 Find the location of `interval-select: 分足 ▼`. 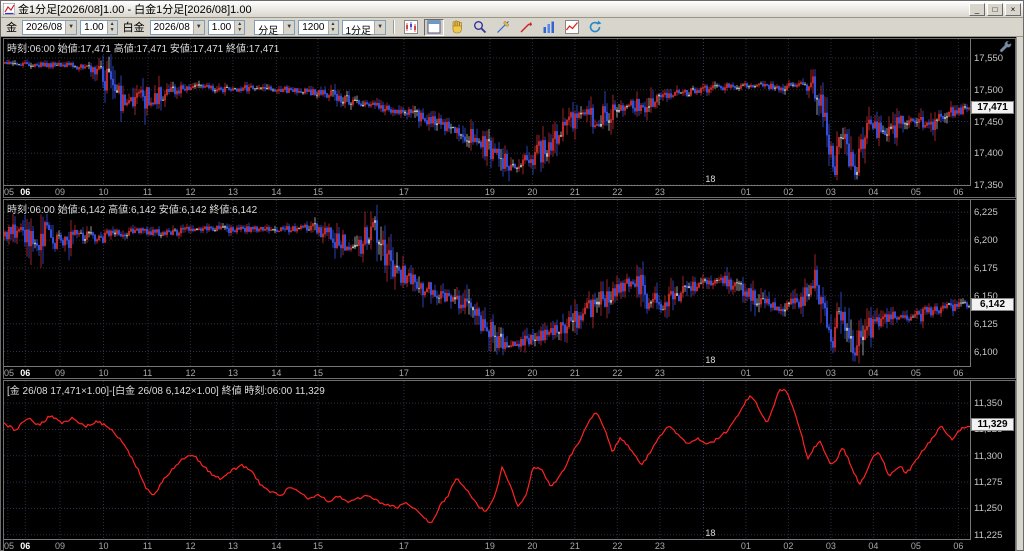

interval-select: 分足 ▼ is located at coordinates (275, 28).